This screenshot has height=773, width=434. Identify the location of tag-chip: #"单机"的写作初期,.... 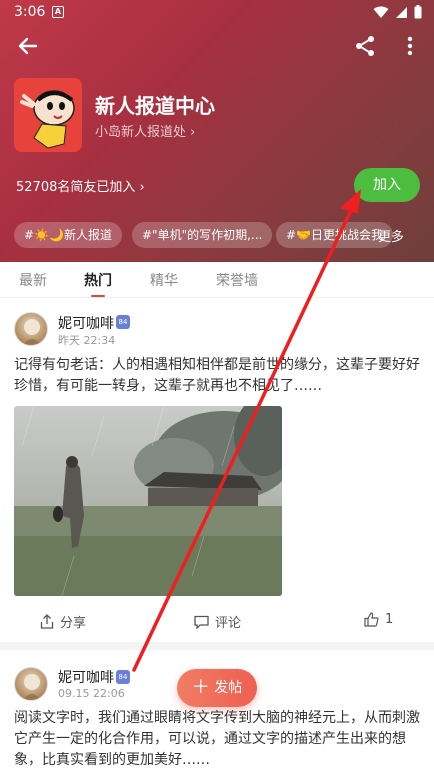
(202, 235).